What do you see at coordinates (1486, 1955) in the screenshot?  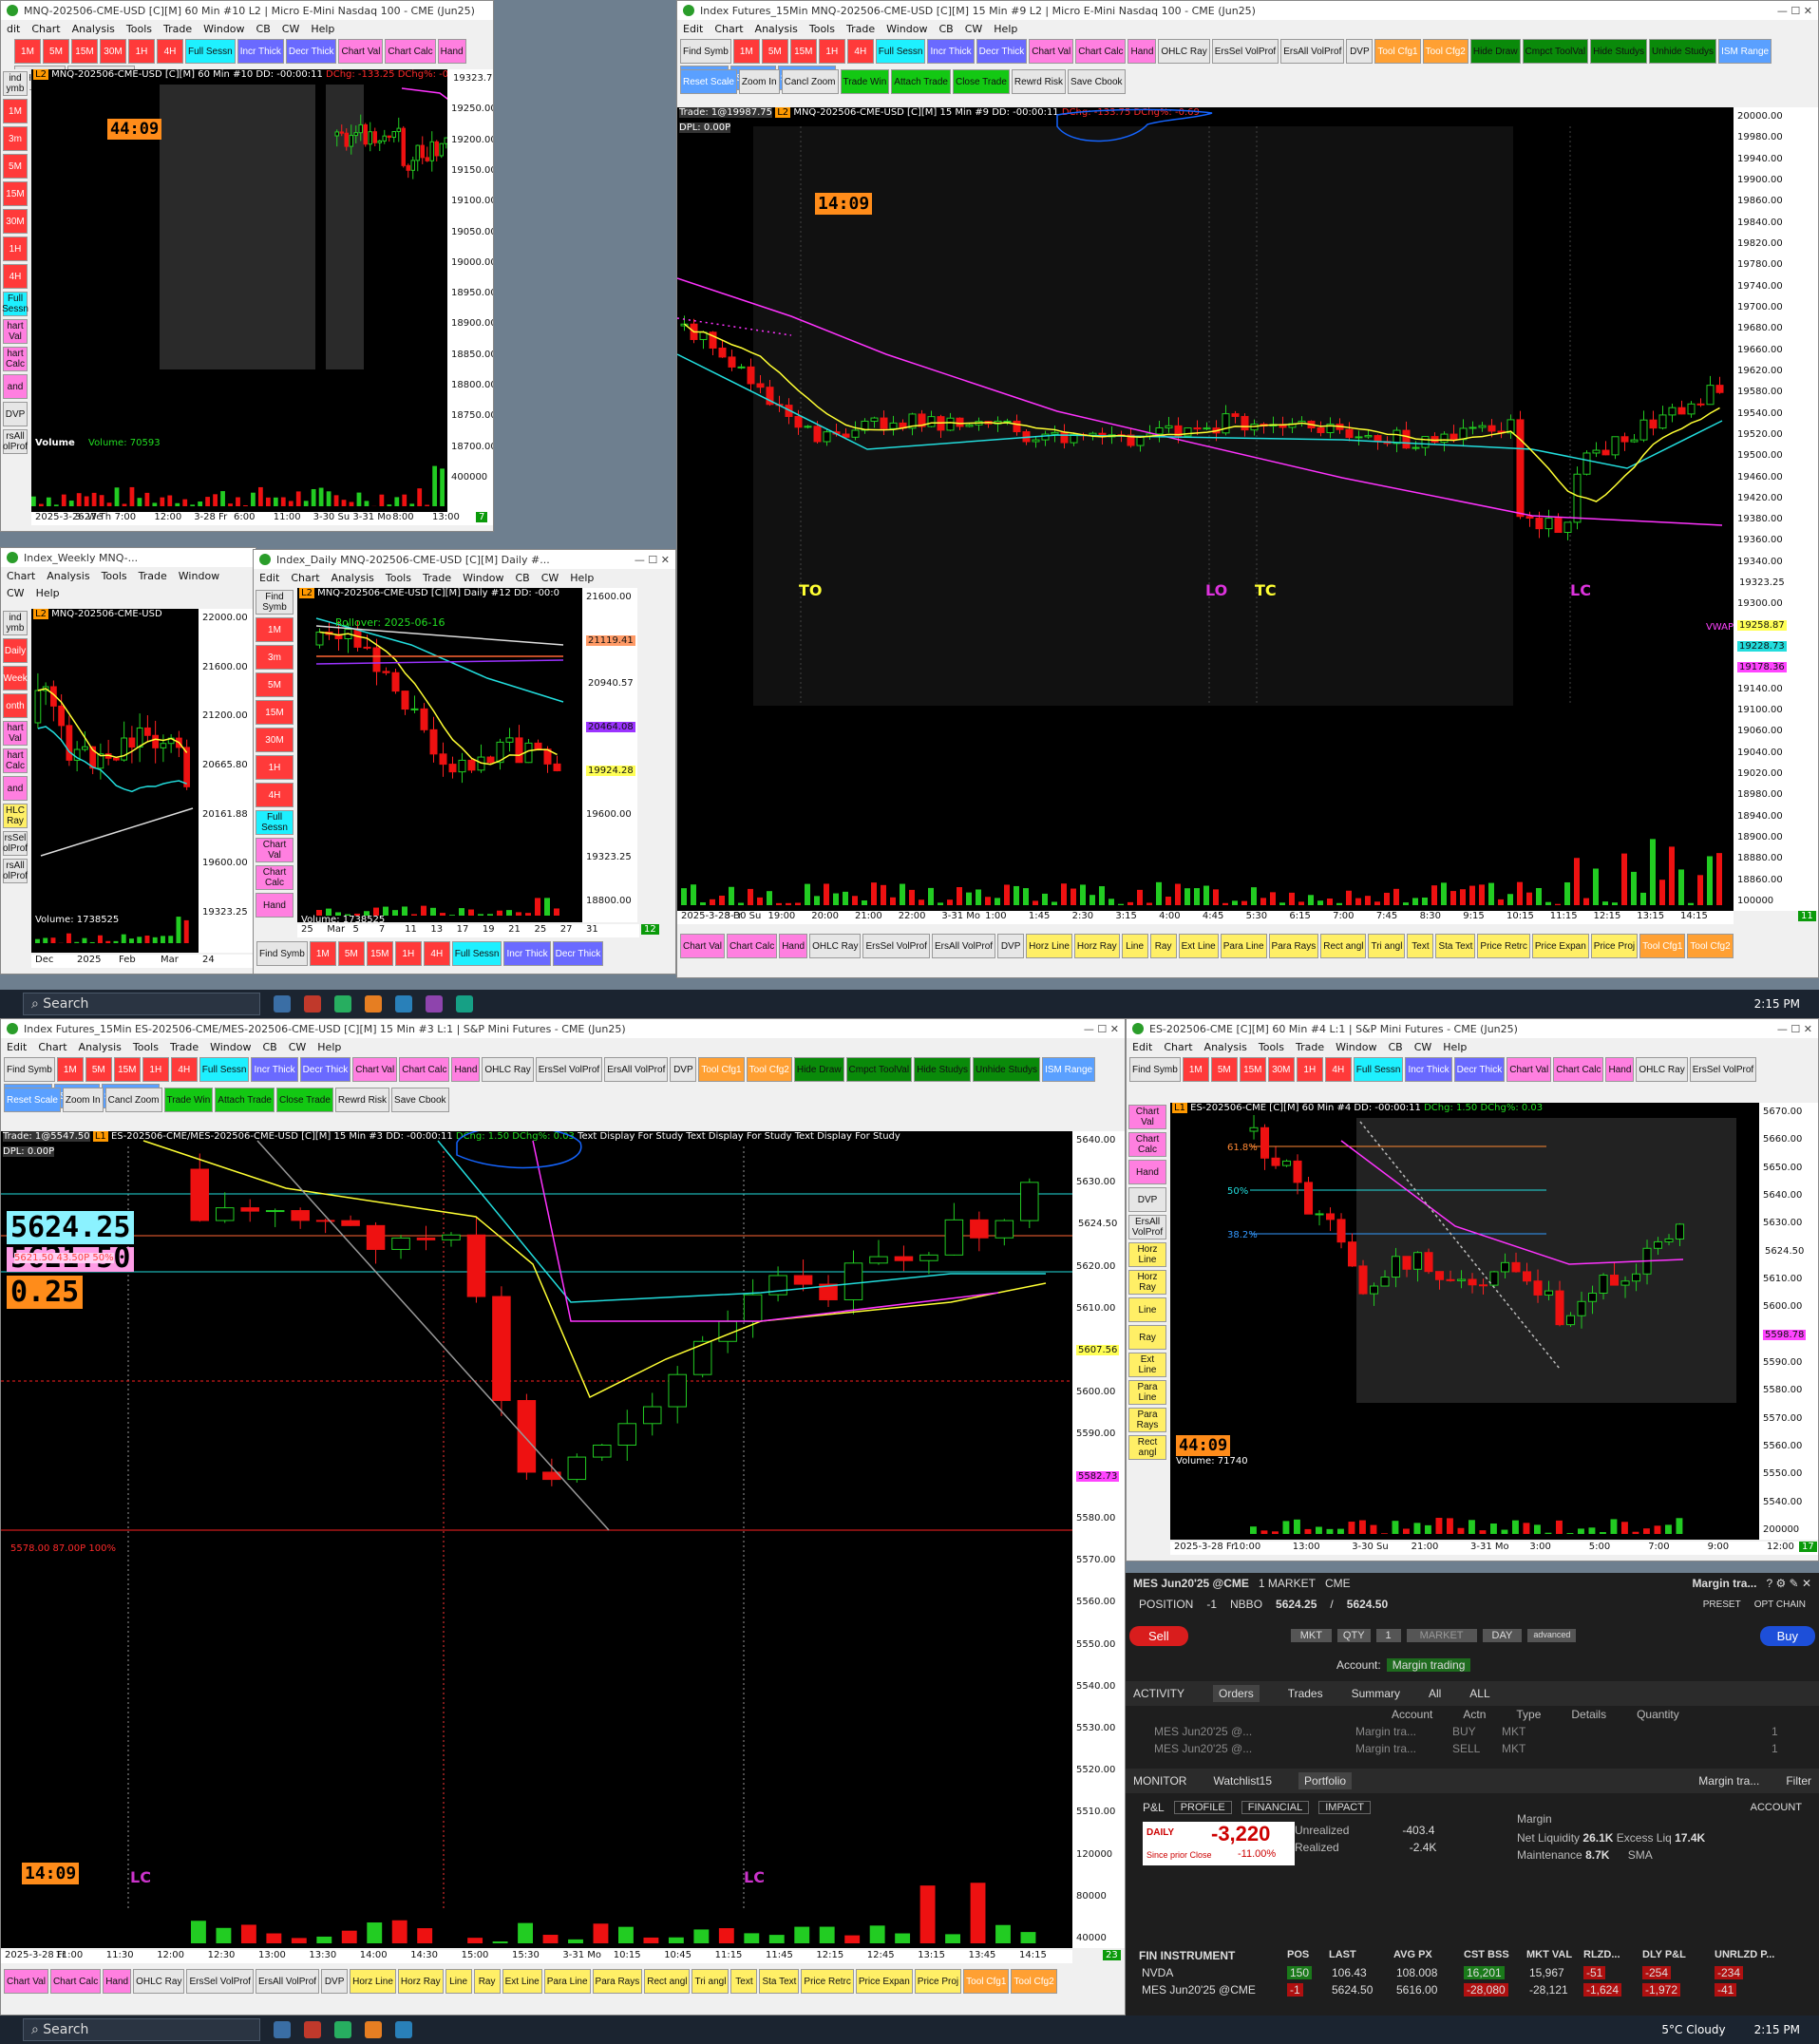 I see `portfolio-col: CST BSS` at bounding box center [1486, 1955].